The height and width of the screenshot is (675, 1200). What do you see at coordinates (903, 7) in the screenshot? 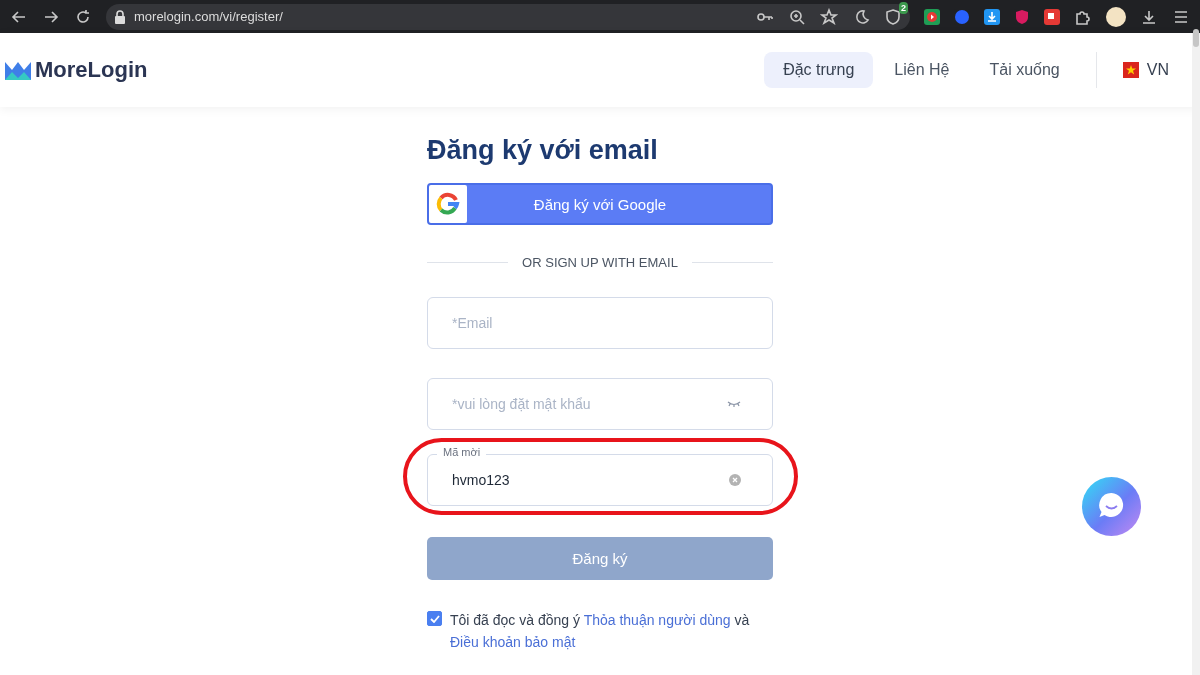
I see `notification-badge: 2` at bounding box center [903, 7].